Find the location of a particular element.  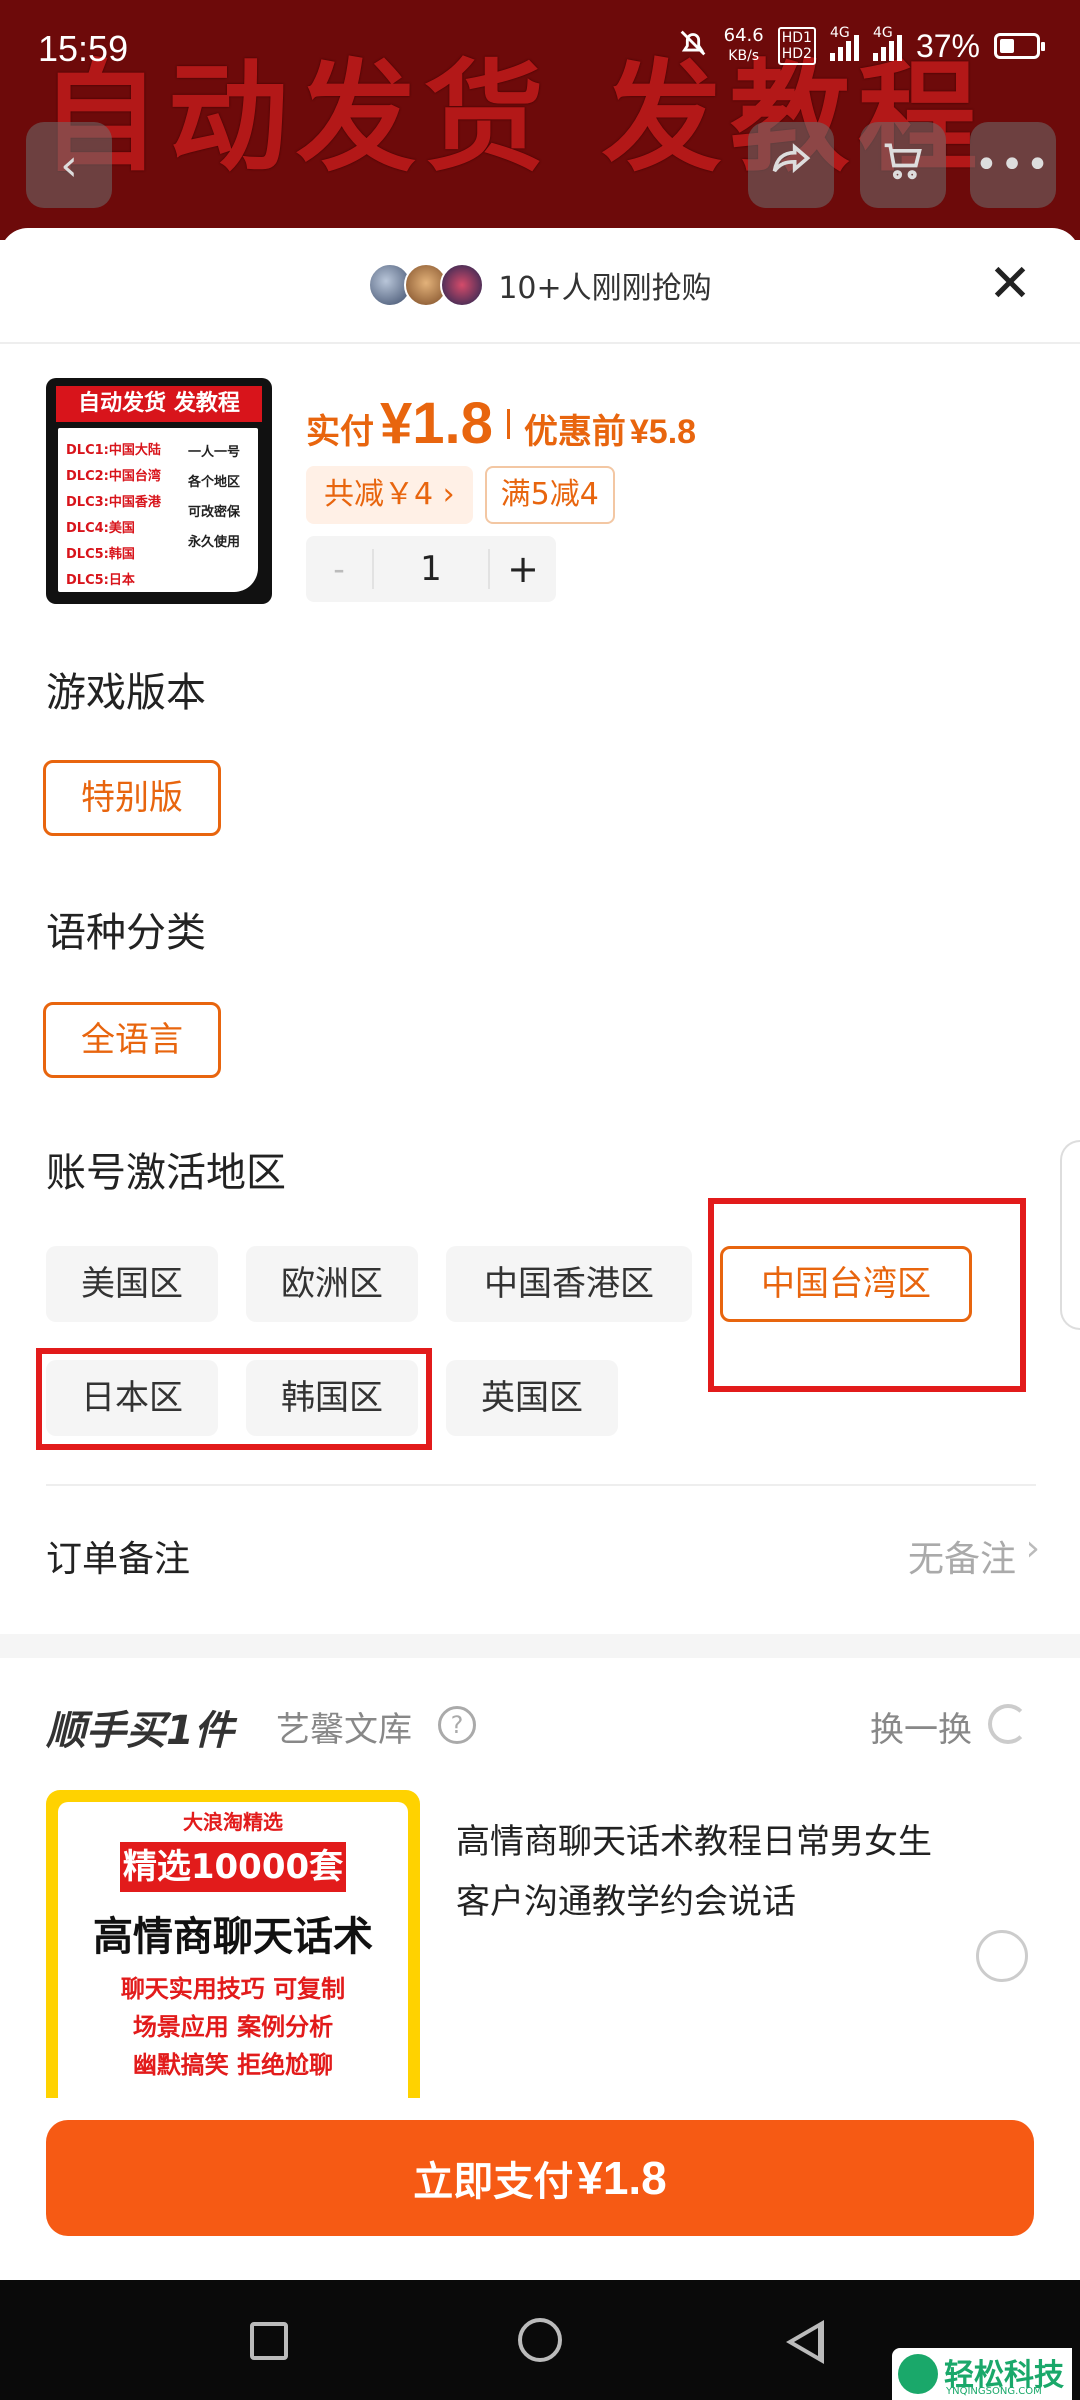

signal-1-tag: 4G is located at coordinates (839, 33).